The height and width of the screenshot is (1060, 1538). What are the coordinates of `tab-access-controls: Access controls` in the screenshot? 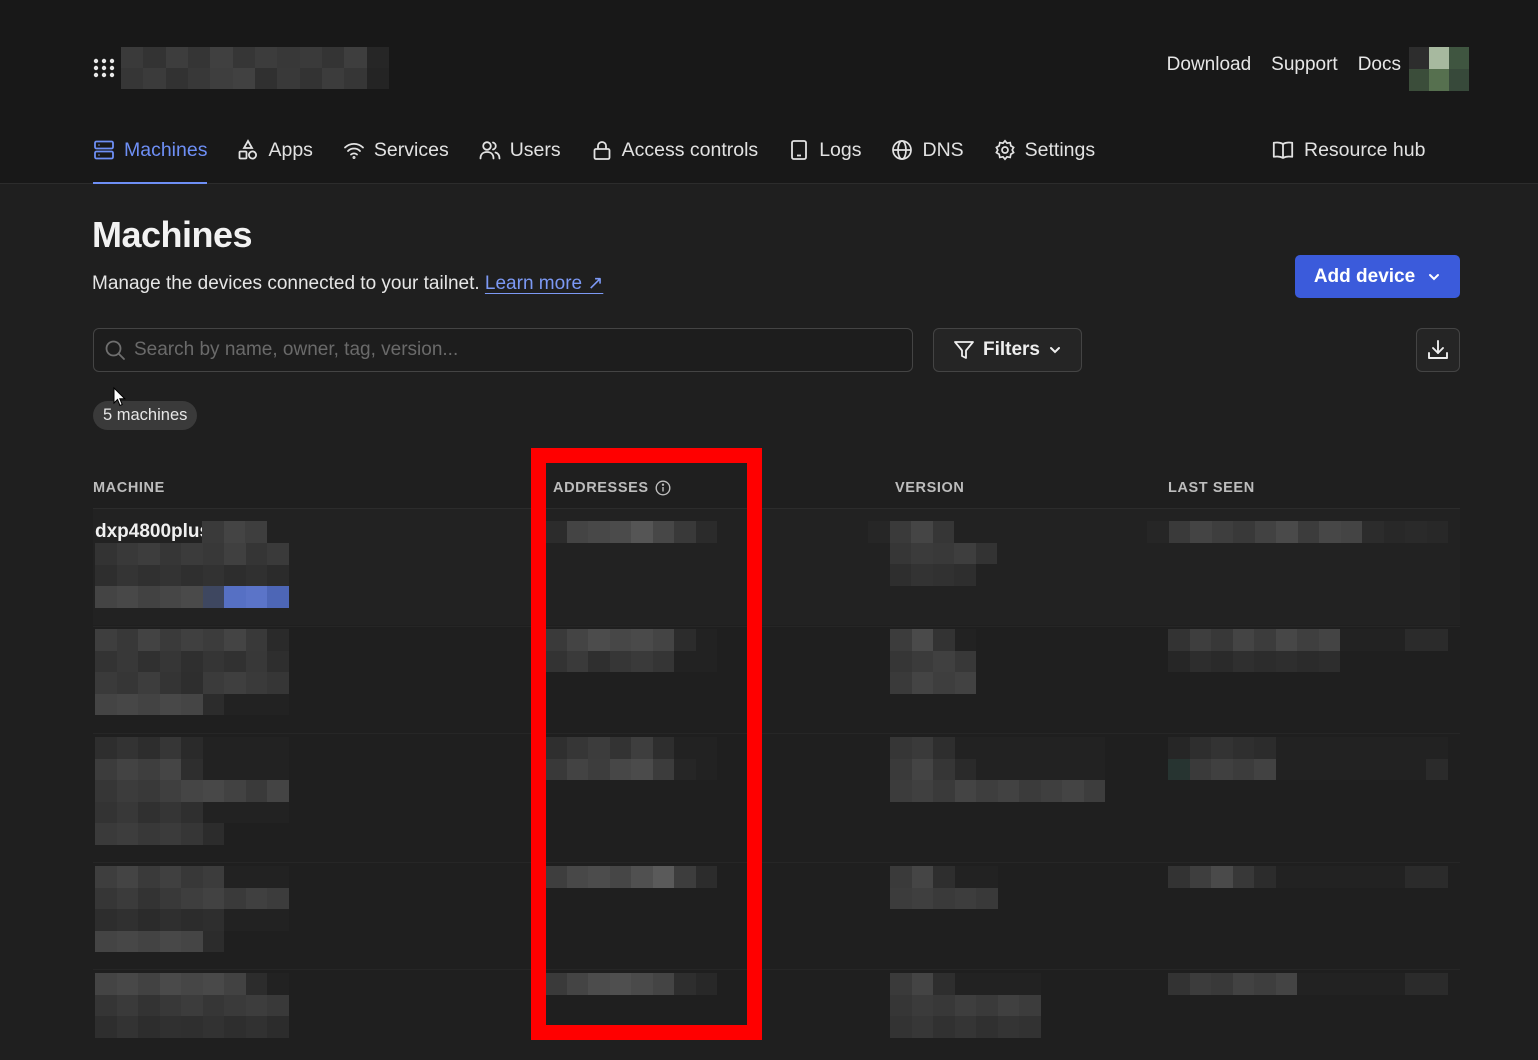 It's located at (675, 150).